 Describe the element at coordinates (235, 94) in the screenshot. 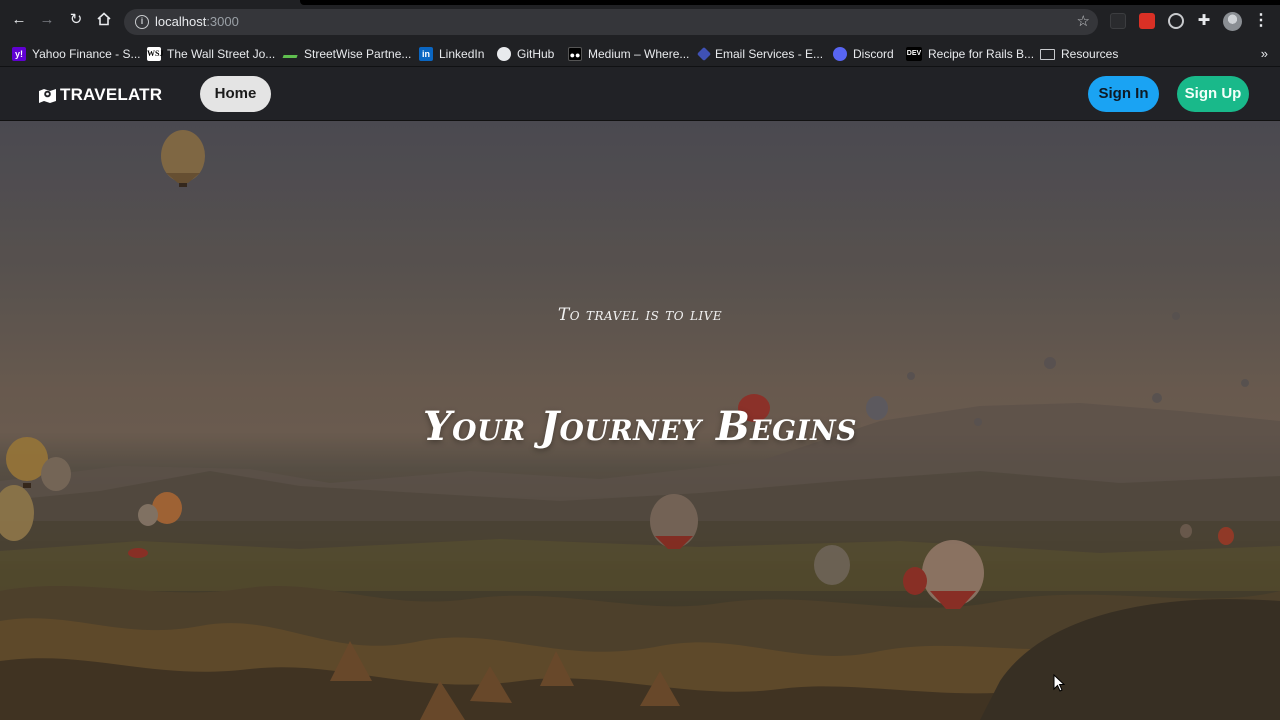

I see `home-nav-button: Home` at that location.